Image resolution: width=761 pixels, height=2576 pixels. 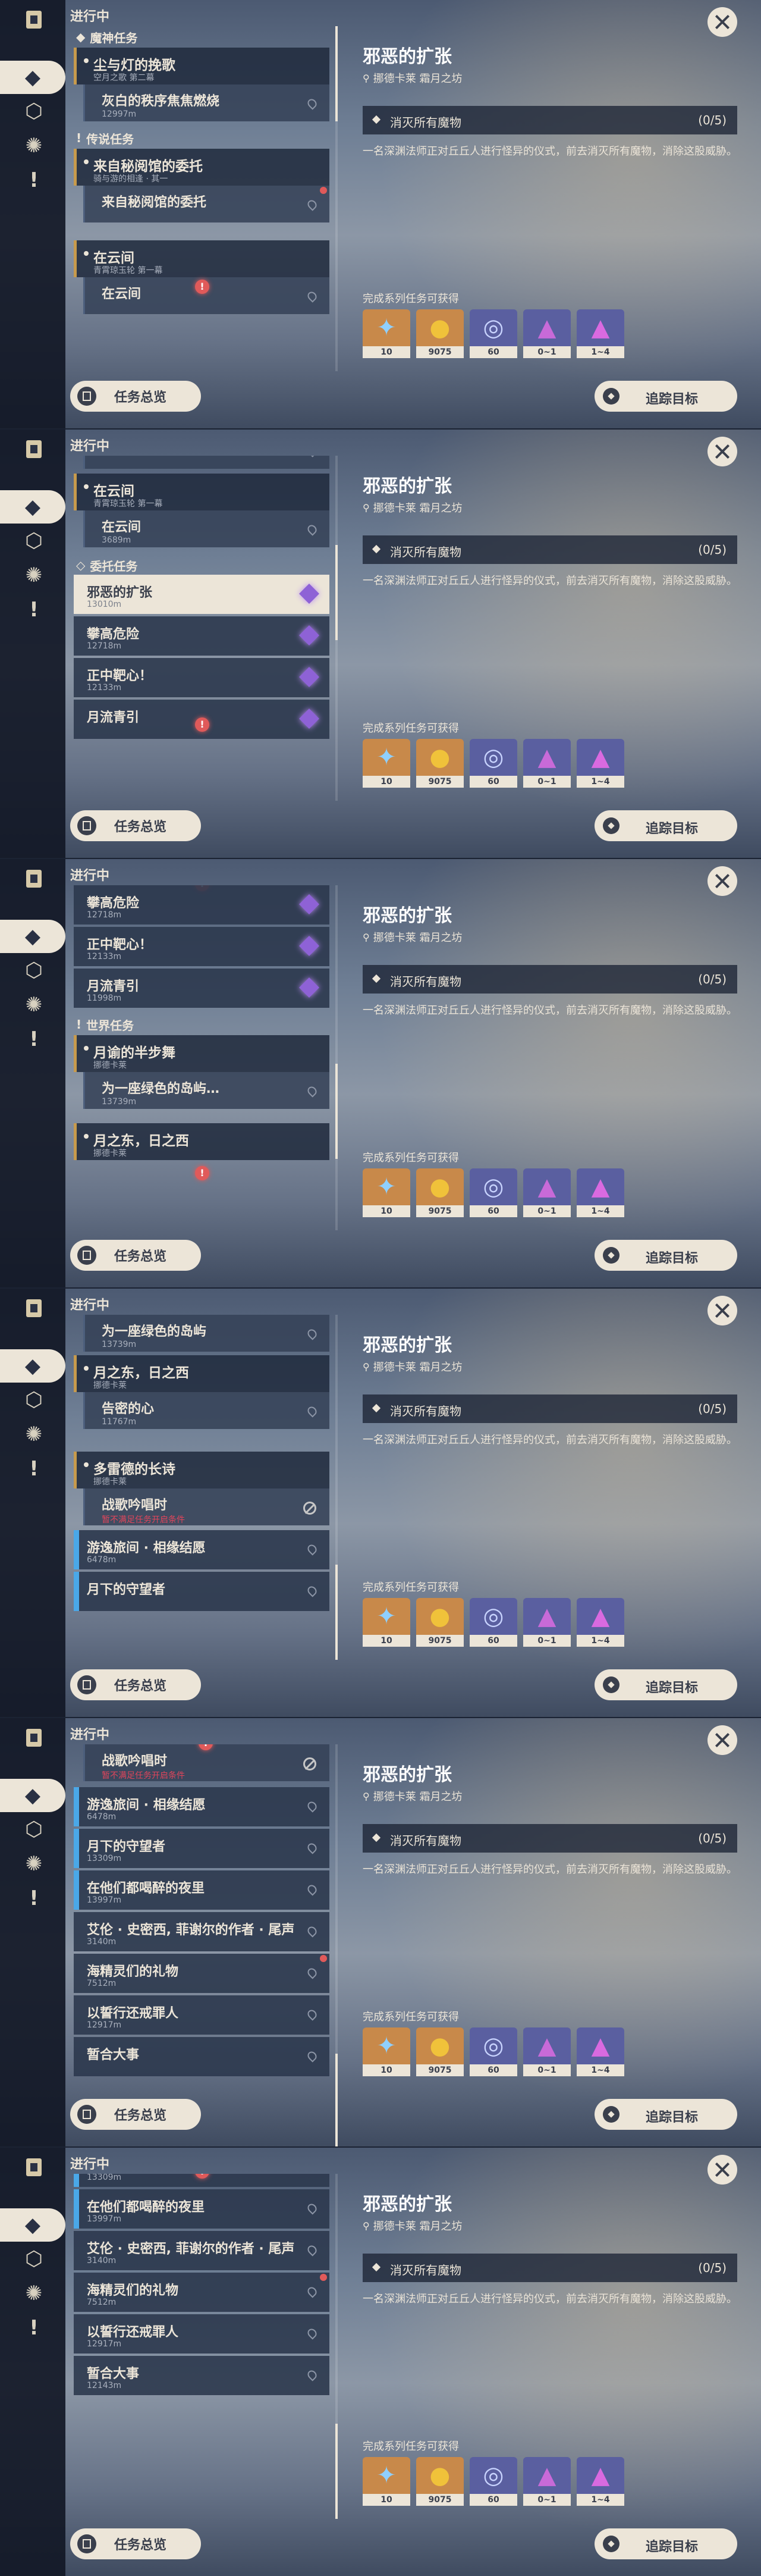 What do you see at coordinates (201, 1591) in the screenshot?
I see `quest-item: 月下的守望者` at bounding box center [201, 1591].